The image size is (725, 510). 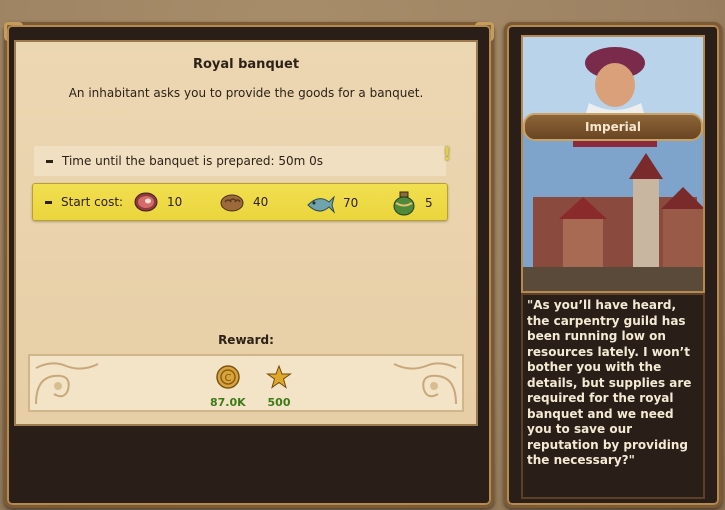 I want to click on cost-item-wine: 5, so click(x=412, y=203).